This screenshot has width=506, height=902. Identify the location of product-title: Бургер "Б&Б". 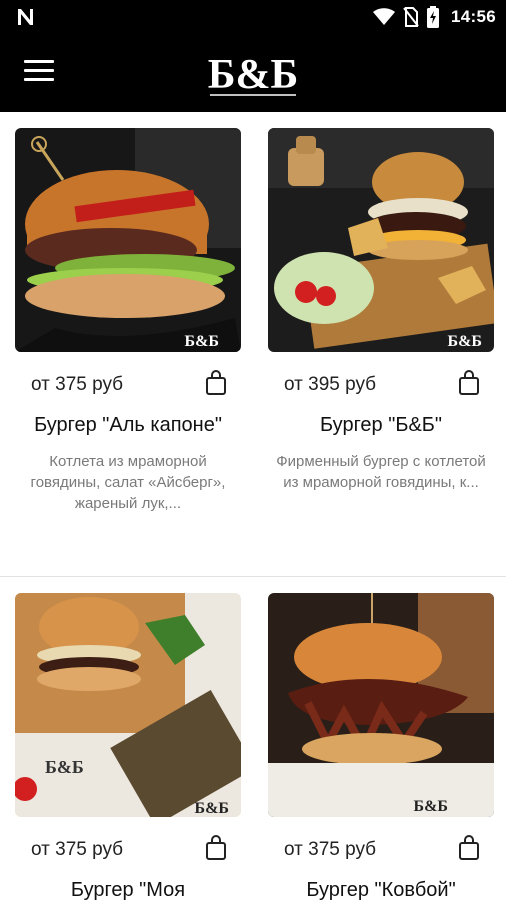
(381, 425).